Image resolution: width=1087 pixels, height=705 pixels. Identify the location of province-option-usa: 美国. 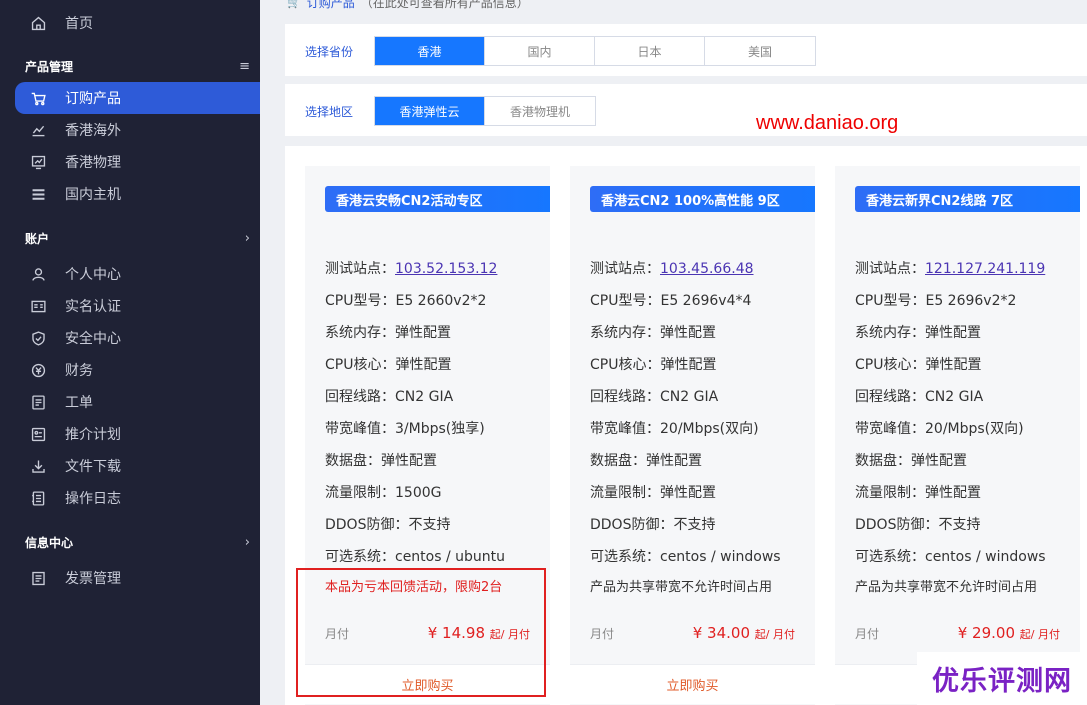
(760, 51).